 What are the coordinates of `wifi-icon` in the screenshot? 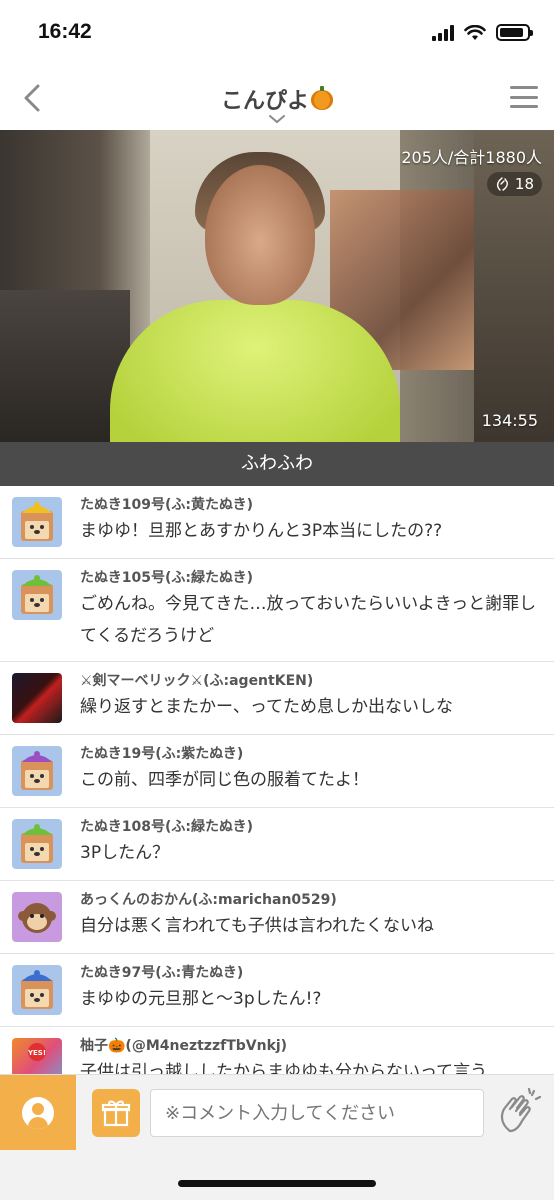 It's located at (475, 32).